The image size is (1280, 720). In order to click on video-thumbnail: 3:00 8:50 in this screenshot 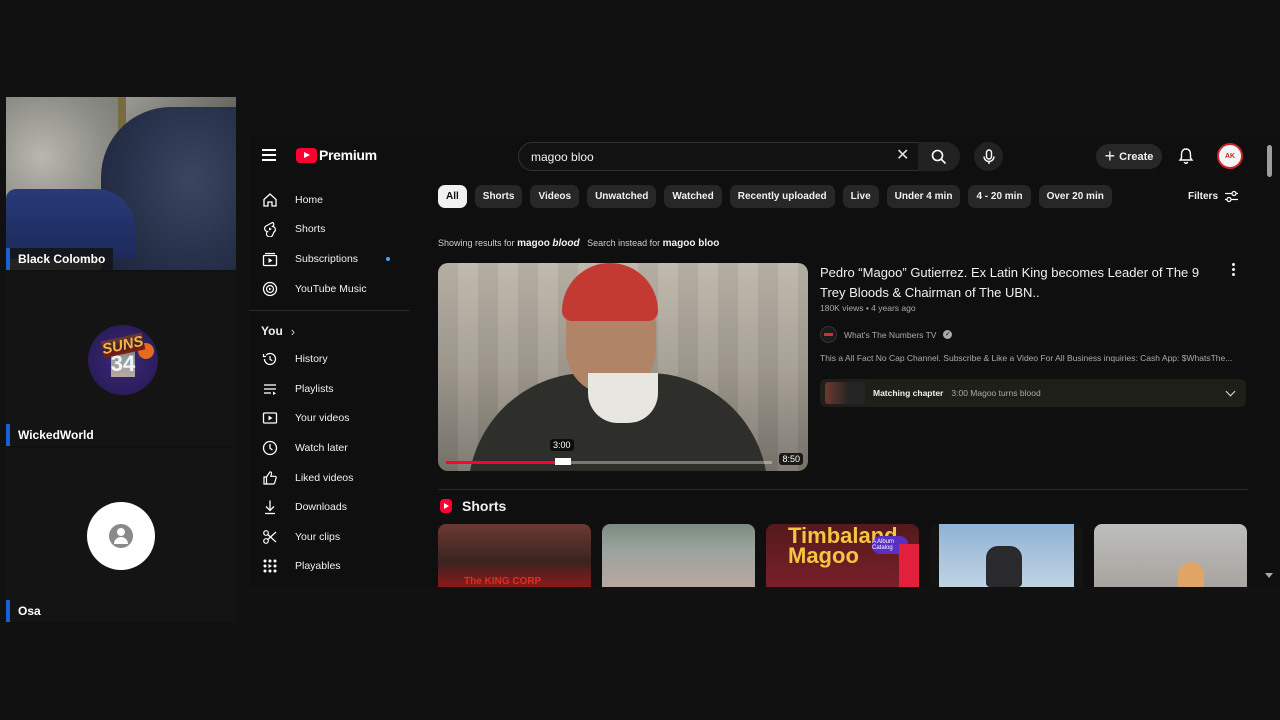, I will do `click(623, 367)`.